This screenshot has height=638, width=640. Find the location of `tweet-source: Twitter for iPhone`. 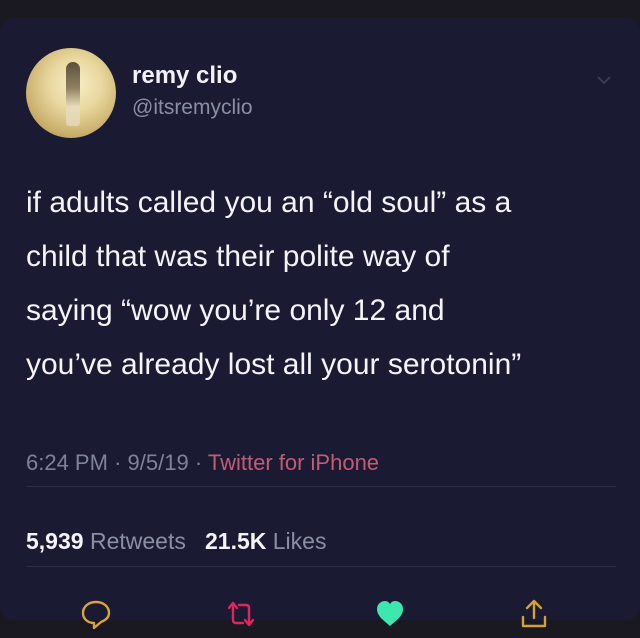

tweet-source: Twitter for iPhone is located at coordinates (293, 462).